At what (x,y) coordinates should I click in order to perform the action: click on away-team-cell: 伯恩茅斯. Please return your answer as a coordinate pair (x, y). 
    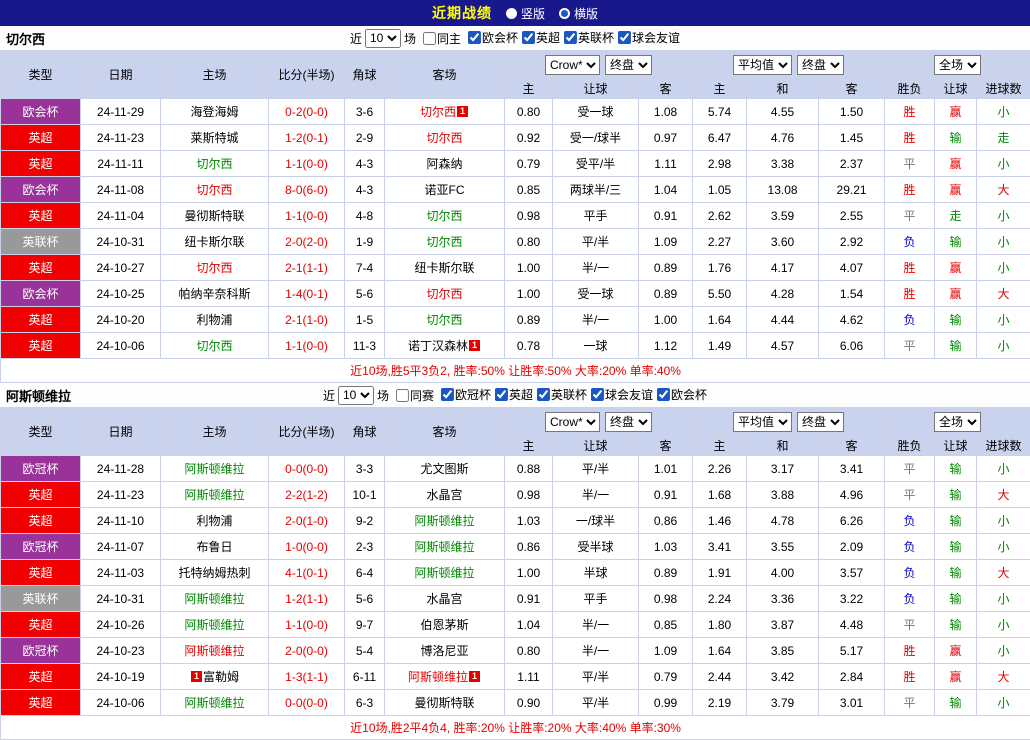
    Looking at the image, I should click on (445, 625).